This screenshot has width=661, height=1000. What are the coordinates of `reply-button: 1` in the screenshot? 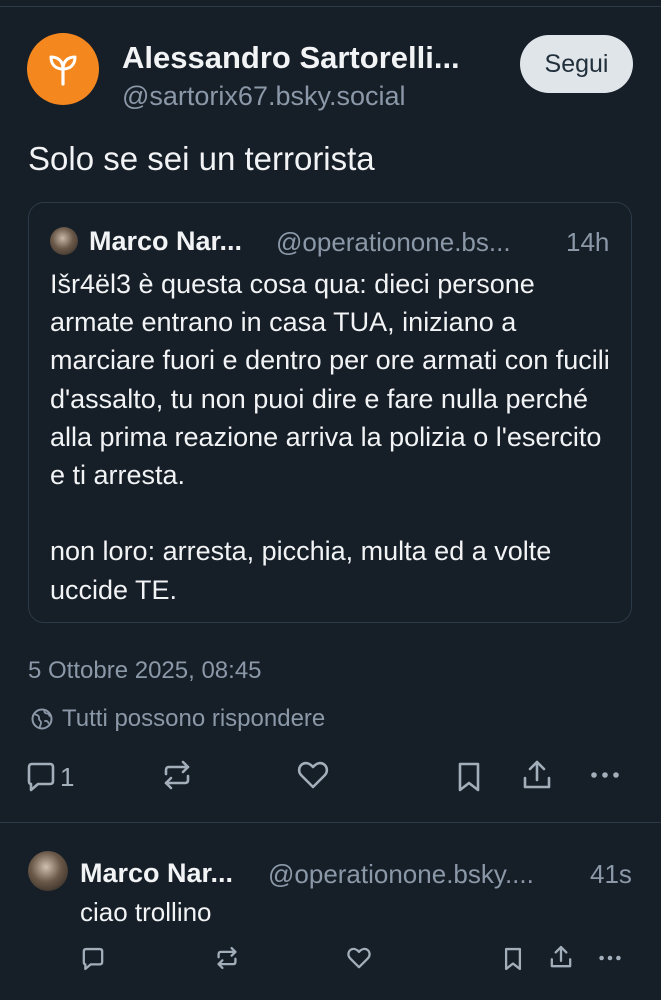 It's located at (49, 777).